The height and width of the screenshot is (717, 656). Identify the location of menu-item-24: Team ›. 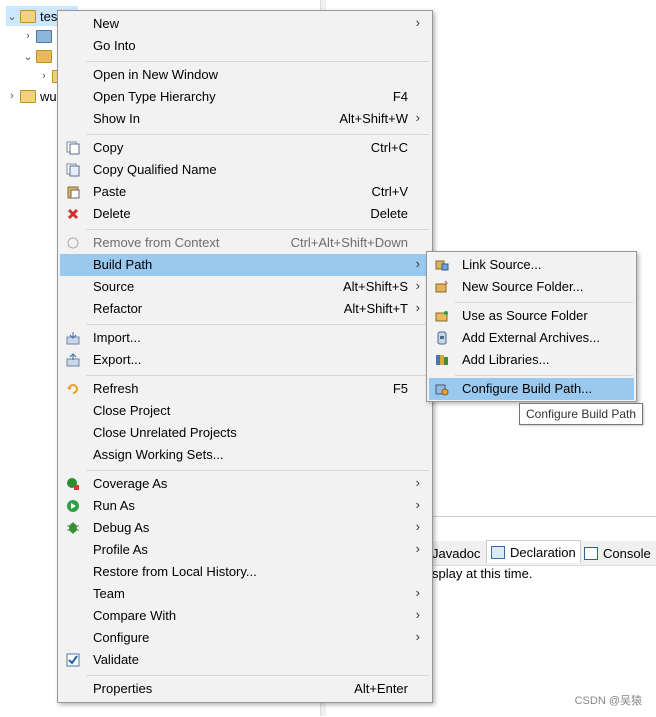
(245, 594).